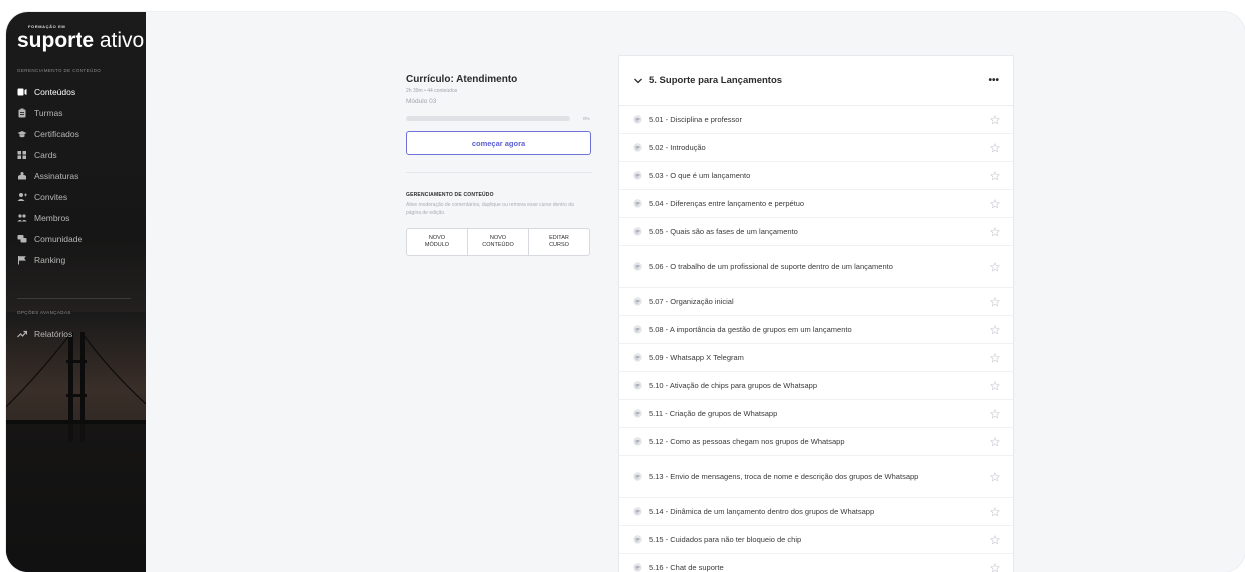  I want to click on lesson-item: 5.02 - Introdução, so click(816, 148).